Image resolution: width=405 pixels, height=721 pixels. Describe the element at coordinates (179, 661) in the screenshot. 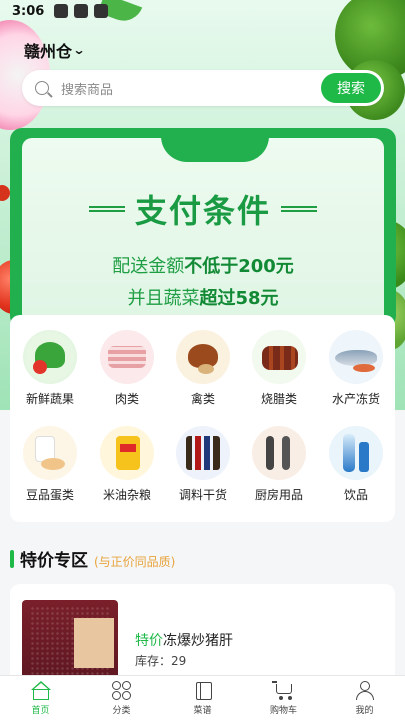

I see `stock-value: 29` at that location.